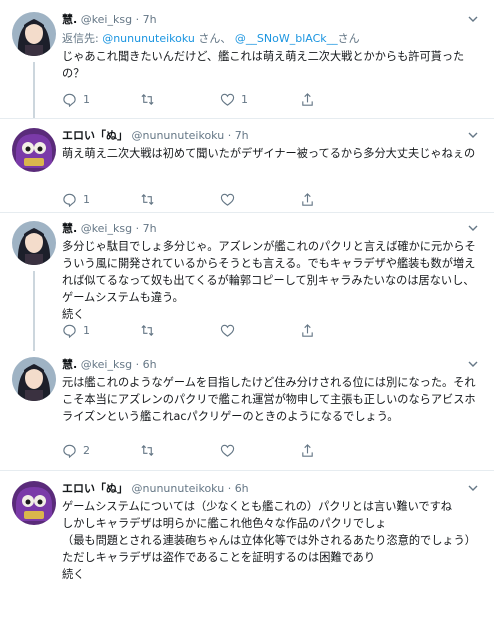 This screenshot has width=494, height=639. What do you see at coordinates (212, 450) in the screenshot?
I see `tweet-actions: 2` at bounding box center [212, 450].